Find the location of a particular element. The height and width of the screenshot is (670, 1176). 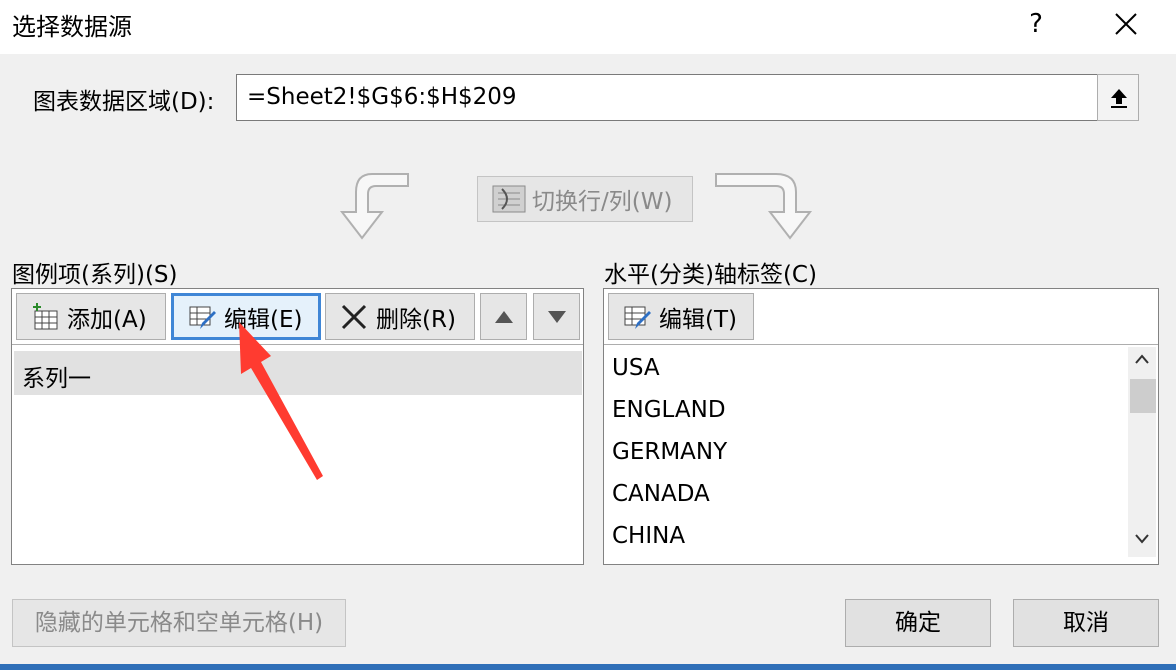

axis-toolbar: 编辑(T) is located at coordinates (881, 317).